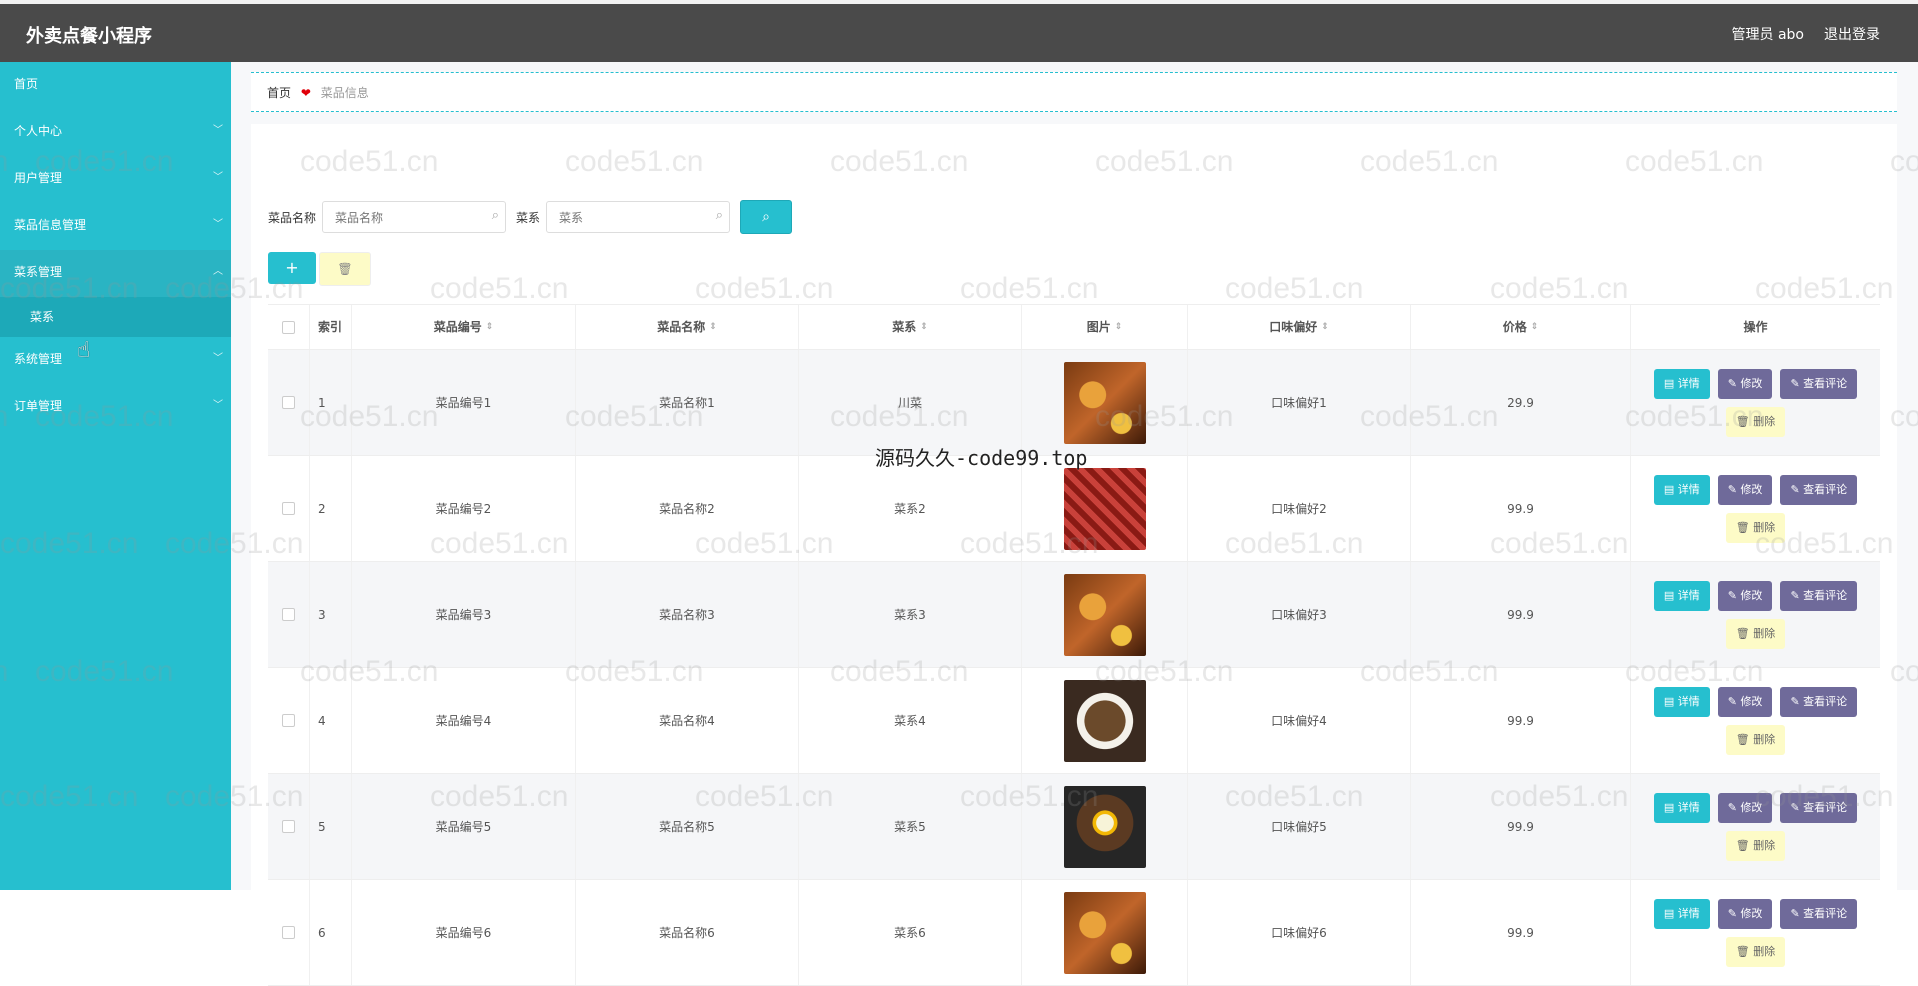 This screenshot has height=986, width=1918. Describe the element at coordinates (687, 508) in the screenshot. I see `cell-dish-name: 菜品名称2` at that location.